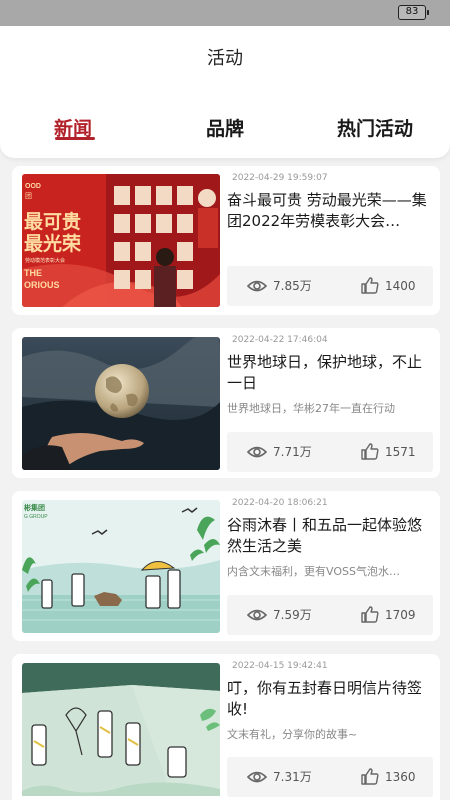 This screenshot has height=800, width=450. I want to click on status-bar: 83, so click(225, 13).